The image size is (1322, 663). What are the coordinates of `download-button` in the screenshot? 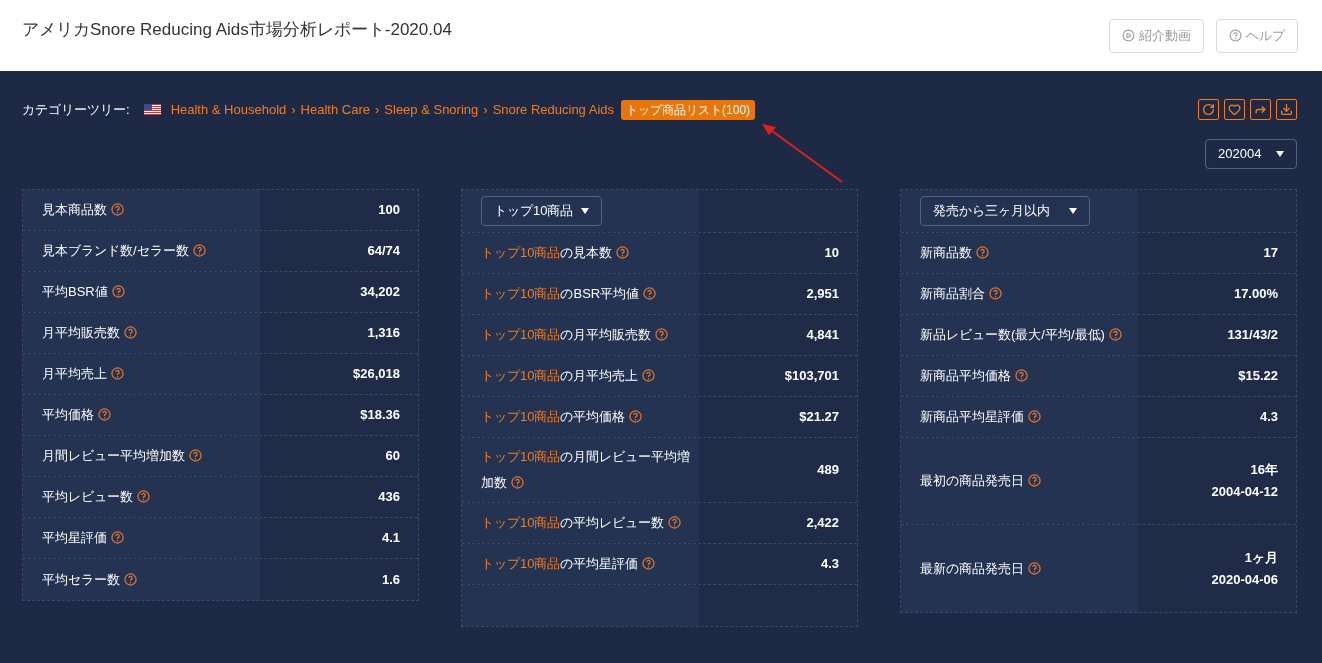 It's located at (1286, 109).